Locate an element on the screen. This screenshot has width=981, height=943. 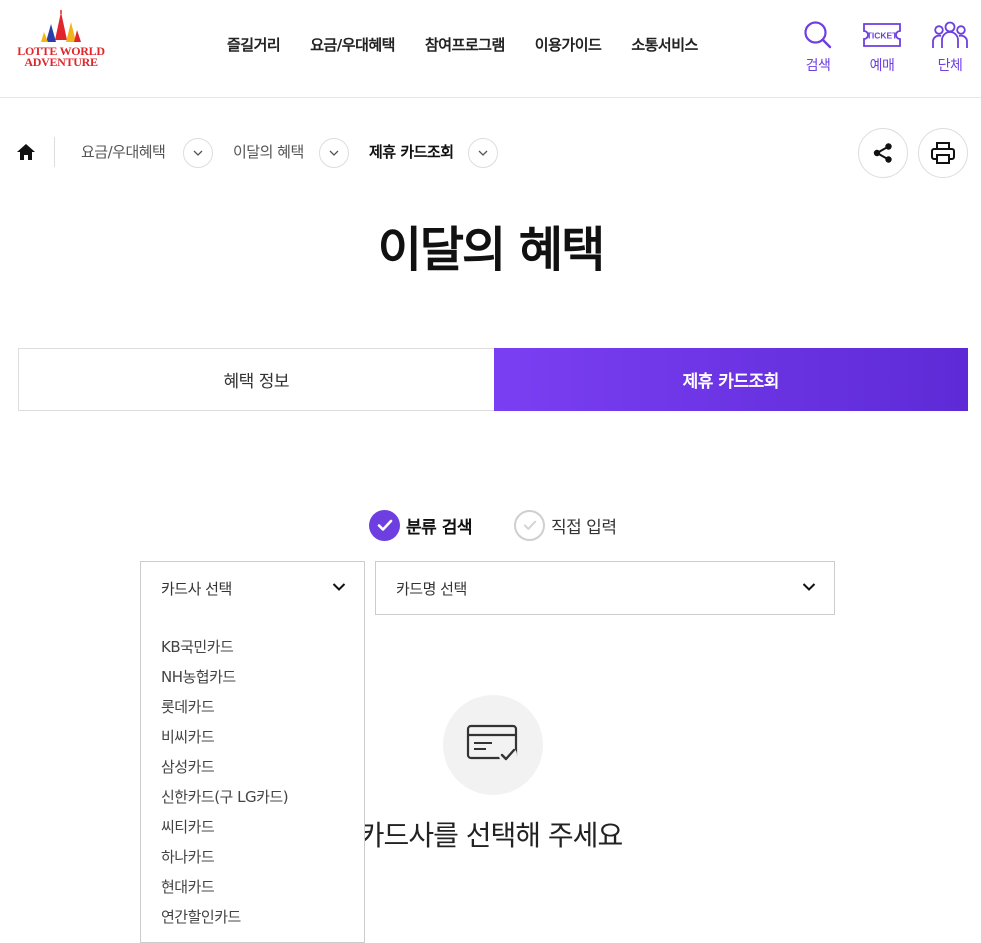
group-label: 단체 is located at coordinates (950, 66).